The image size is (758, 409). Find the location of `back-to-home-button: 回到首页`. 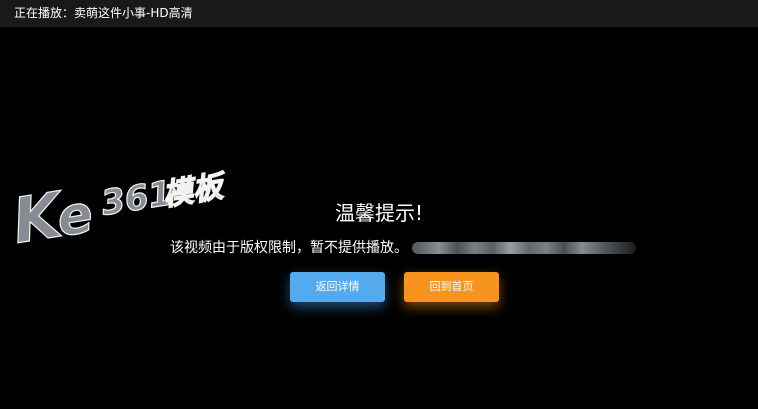

back-to-home-button: 回到首页 is located at coordinates (451, 287).